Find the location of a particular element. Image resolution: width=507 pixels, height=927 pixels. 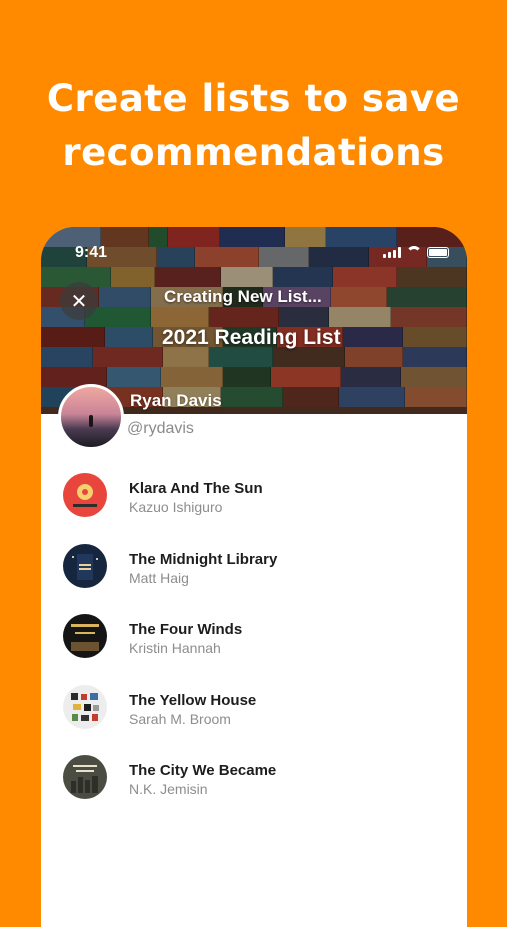

status-icons is located at coordinates (416, 252).